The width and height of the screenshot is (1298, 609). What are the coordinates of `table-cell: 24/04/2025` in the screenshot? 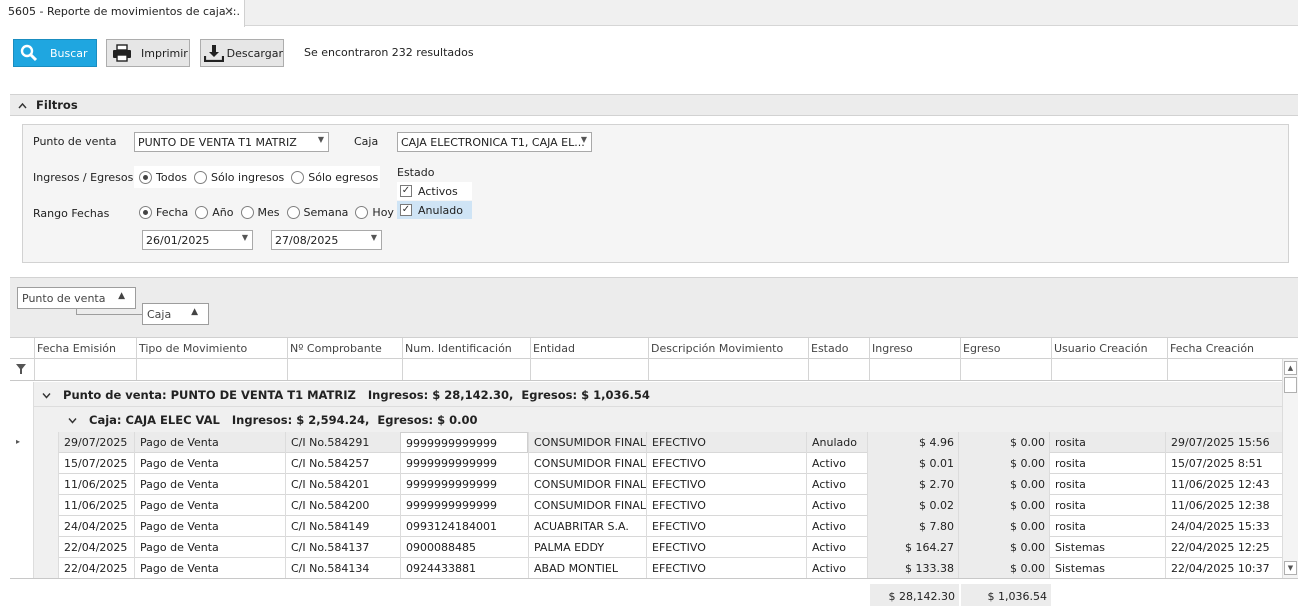 It's located at (96, 526).